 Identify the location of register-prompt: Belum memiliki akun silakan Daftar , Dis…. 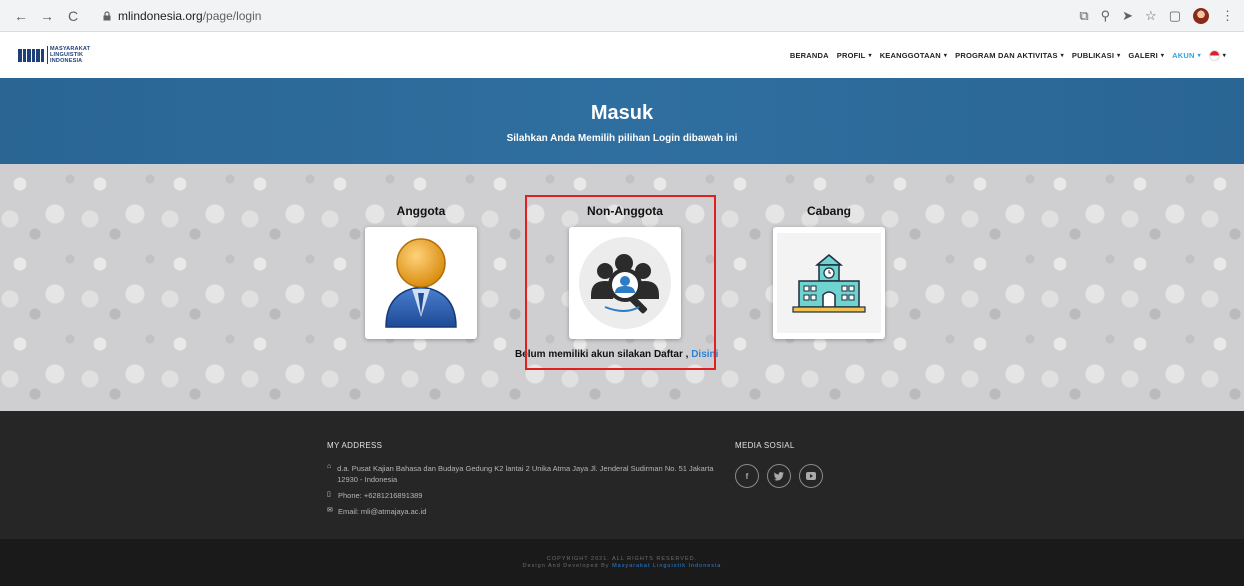
(616, 354).